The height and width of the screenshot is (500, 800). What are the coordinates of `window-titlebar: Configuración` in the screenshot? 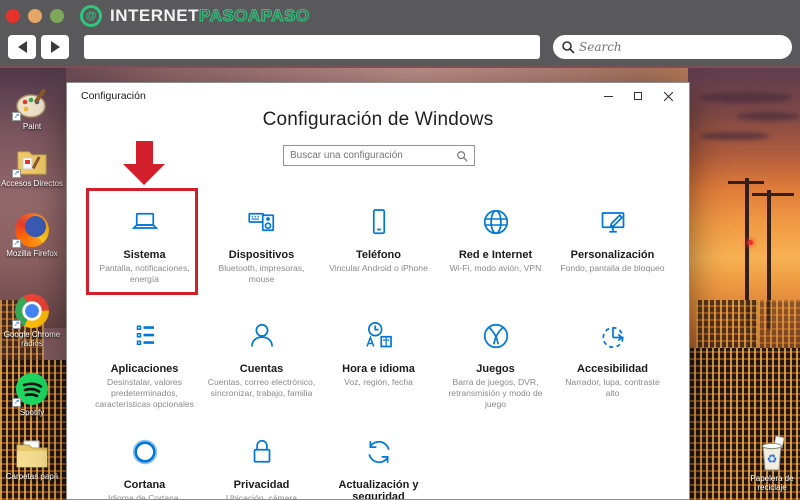 It's located at (378, 96).